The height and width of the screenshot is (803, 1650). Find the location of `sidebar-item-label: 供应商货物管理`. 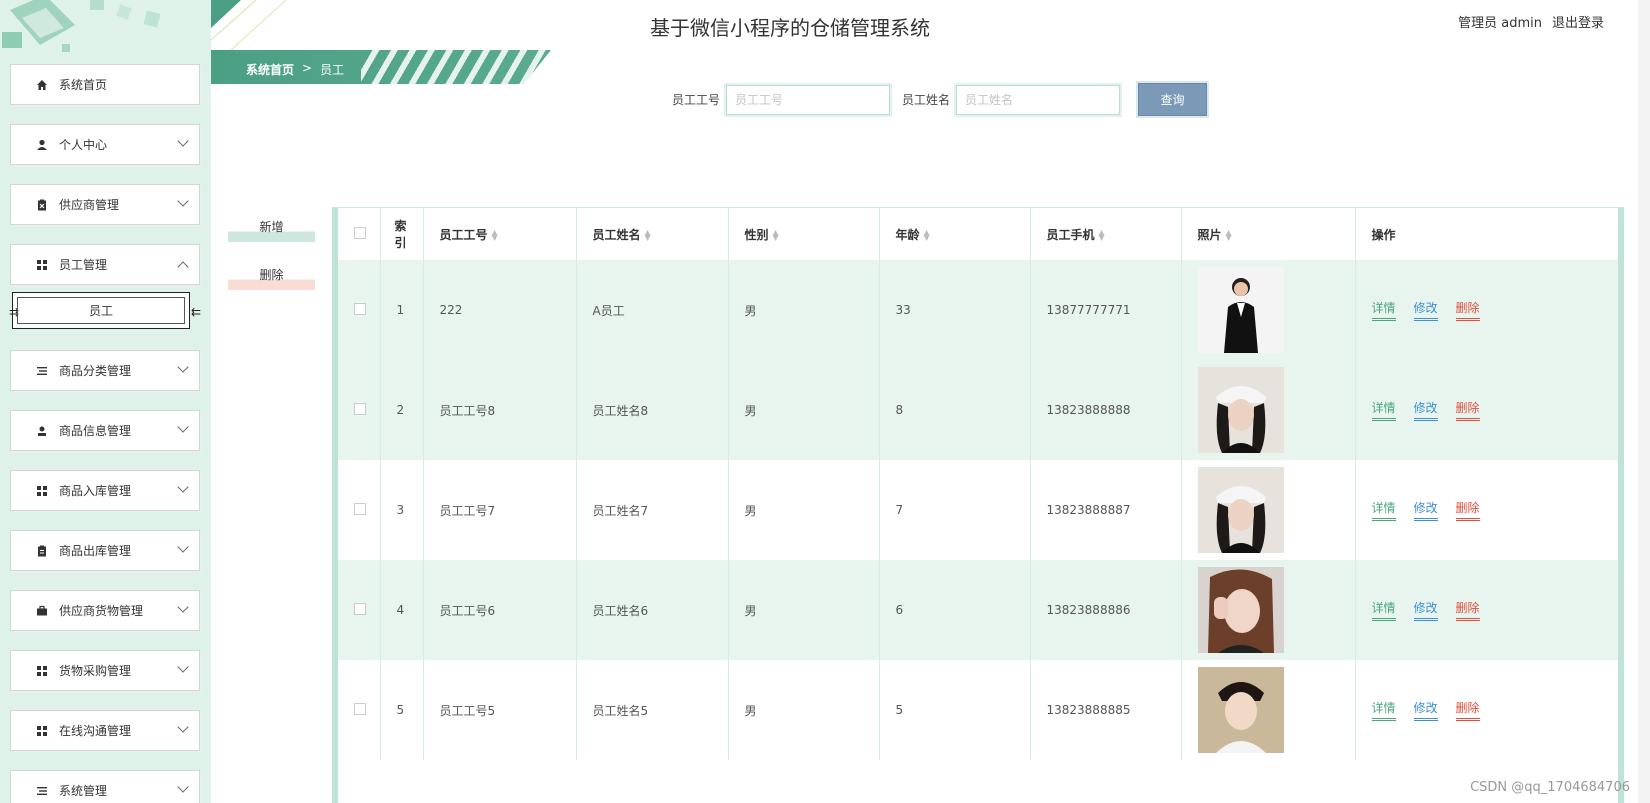

sidebar-item-label: 供应商货物管理 is located at coordinates (101, 611).